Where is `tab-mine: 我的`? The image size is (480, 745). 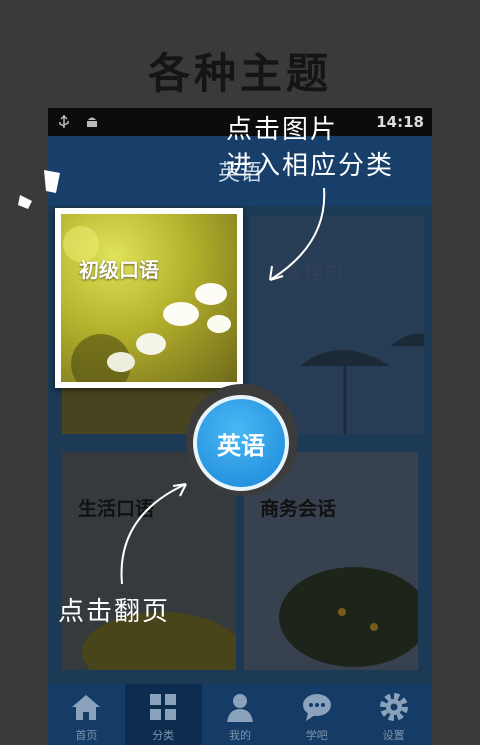
tab-mine: 我的 is located at coordinates (240, 714).